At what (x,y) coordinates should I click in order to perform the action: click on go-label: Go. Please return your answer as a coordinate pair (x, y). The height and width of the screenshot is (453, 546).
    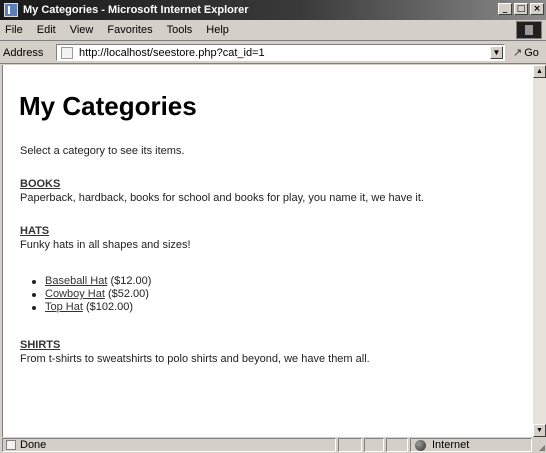
    Looking at the image, I should click on (531, 52).